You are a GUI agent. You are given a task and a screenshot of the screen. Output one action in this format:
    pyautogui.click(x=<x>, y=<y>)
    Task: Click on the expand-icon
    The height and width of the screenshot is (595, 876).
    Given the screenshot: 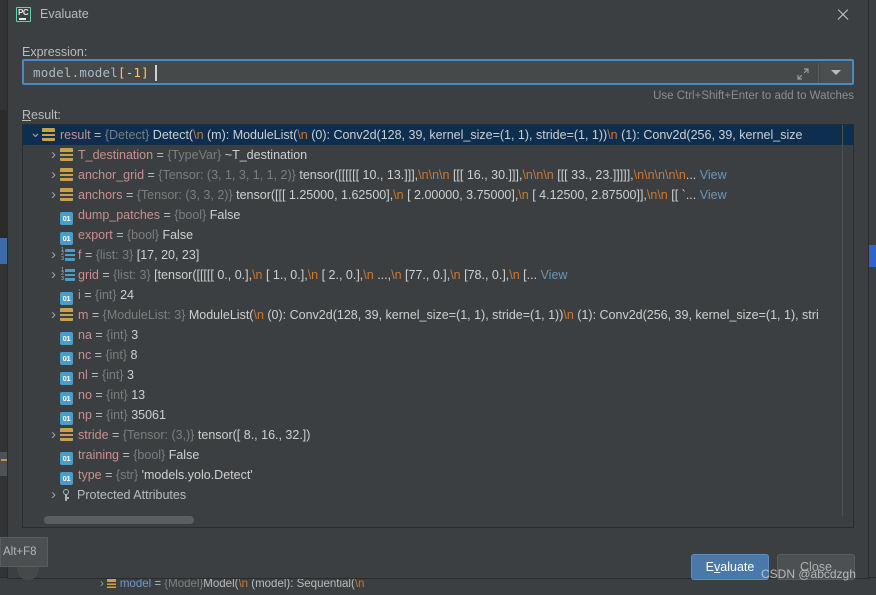 What is the action you would take?
    pyautogui.click(x=803, y=74)
    